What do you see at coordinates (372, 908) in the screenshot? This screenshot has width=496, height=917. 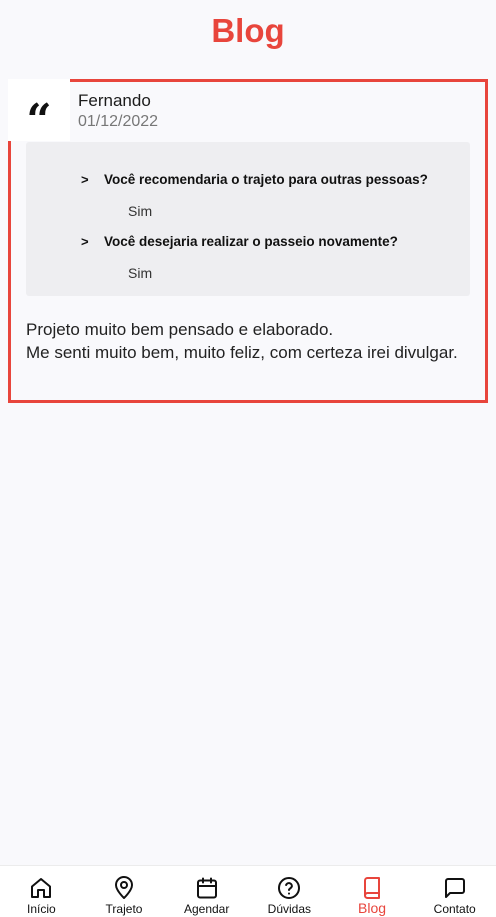 I see `nav-label: Blog` at bounding box center [372, 908].